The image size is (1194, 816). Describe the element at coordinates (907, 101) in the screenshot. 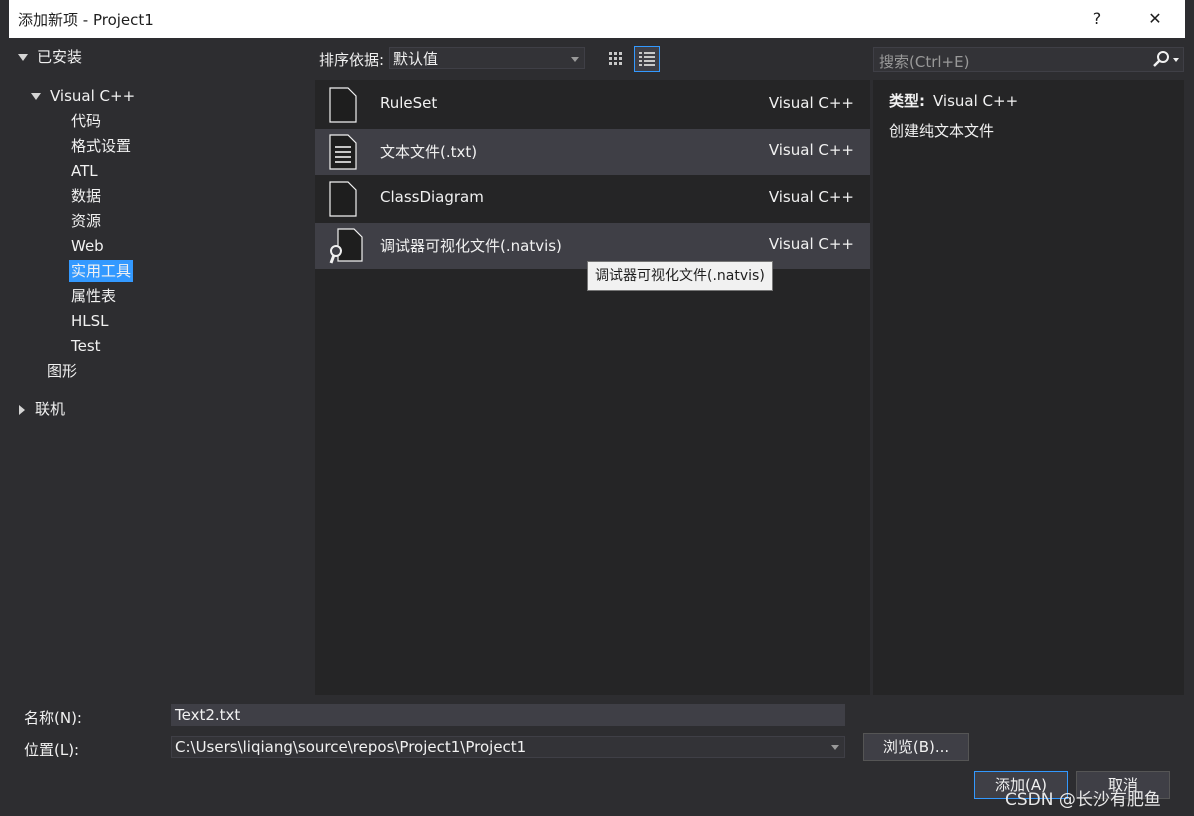

I see `detail-type-label: 类型:` at that location.